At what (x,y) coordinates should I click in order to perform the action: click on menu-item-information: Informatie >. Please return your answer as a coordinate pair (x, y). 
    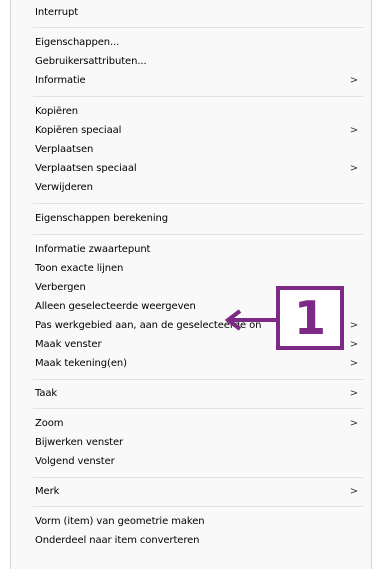
    Looking at the image, I should click on (191, 80).